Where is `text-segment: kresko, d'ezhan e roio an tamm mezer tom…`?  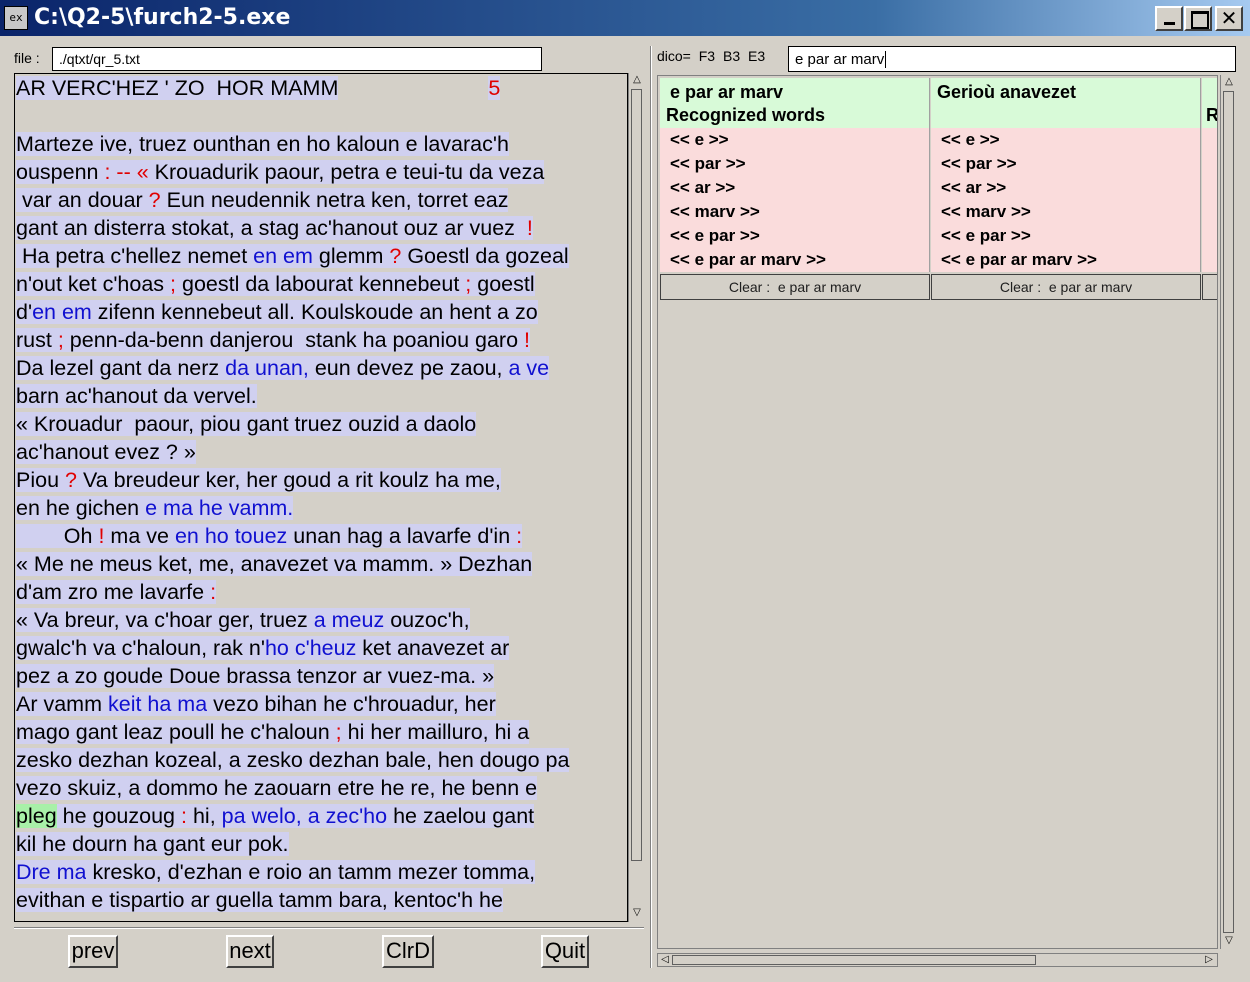
text-segment: kresko, d'ezhan e roio an tamm mezer tom… is located at coordinates (311, 872).